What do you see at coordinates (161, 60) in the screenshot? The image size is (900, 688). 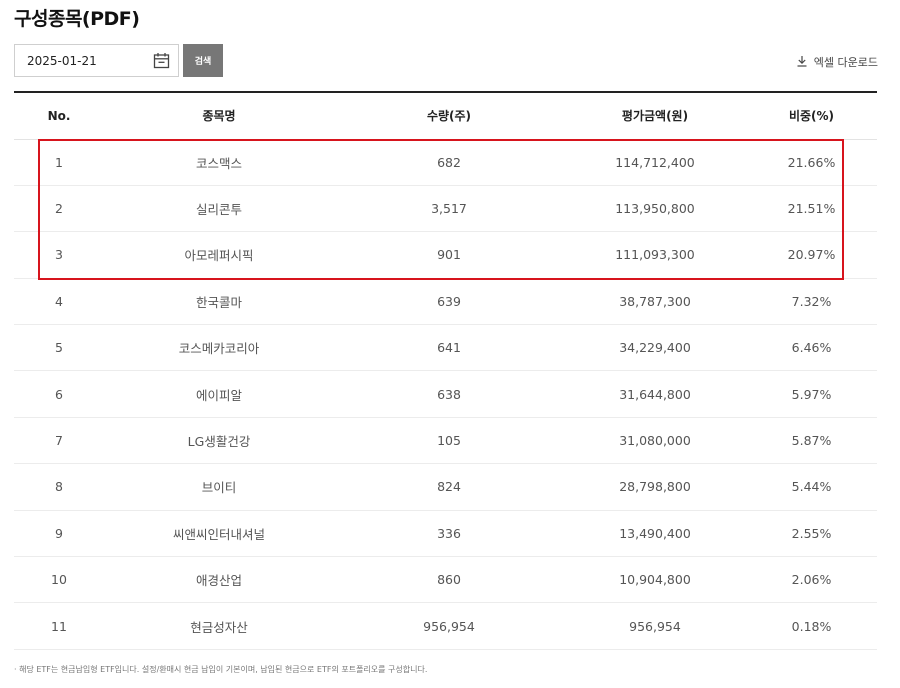 I see `calendar-icon` at bounding box center [161, 60].